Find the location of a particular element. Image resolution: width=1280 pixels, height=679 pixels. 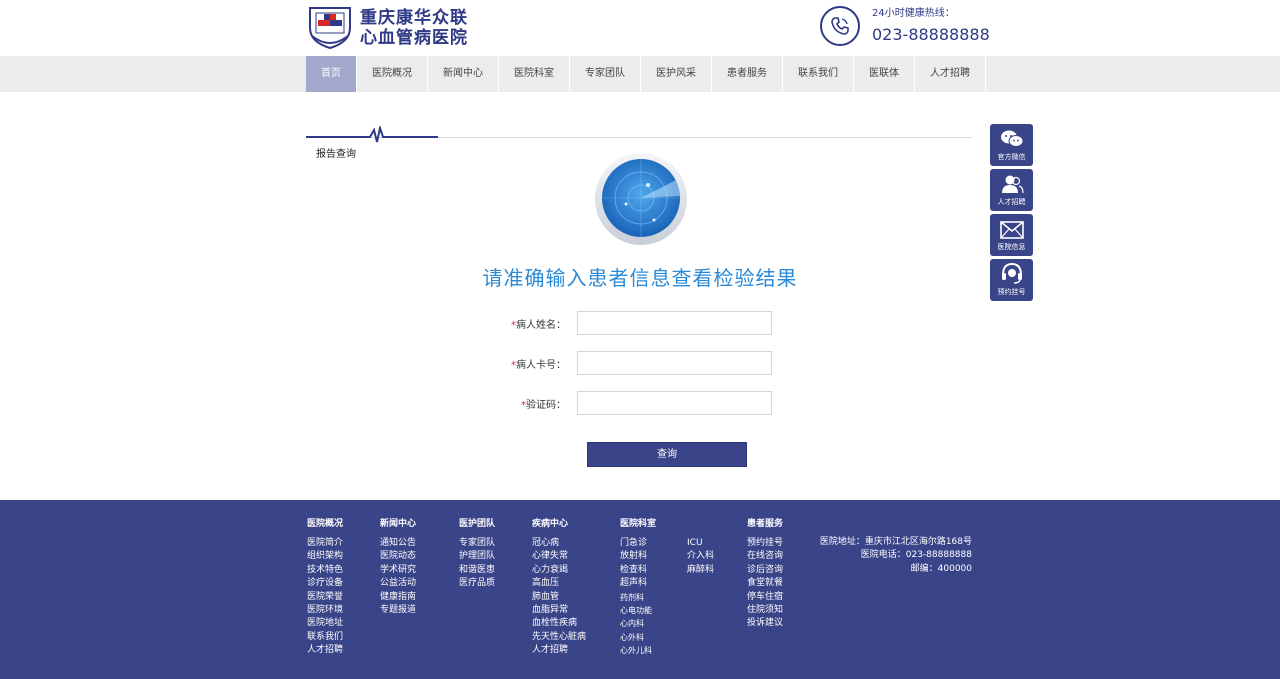

footer-link: 组织架构 is located at coordinates (325, 556).